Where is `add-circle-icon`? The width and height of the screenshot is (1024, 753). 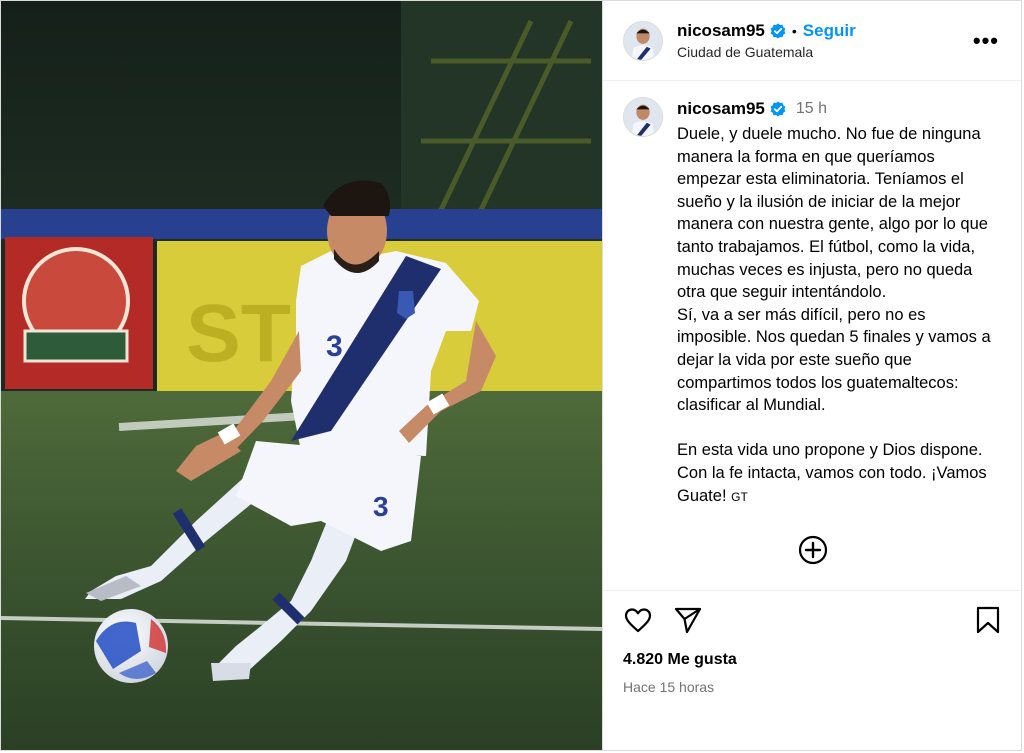
add-circle-icon is located at coordinates (813, 550).